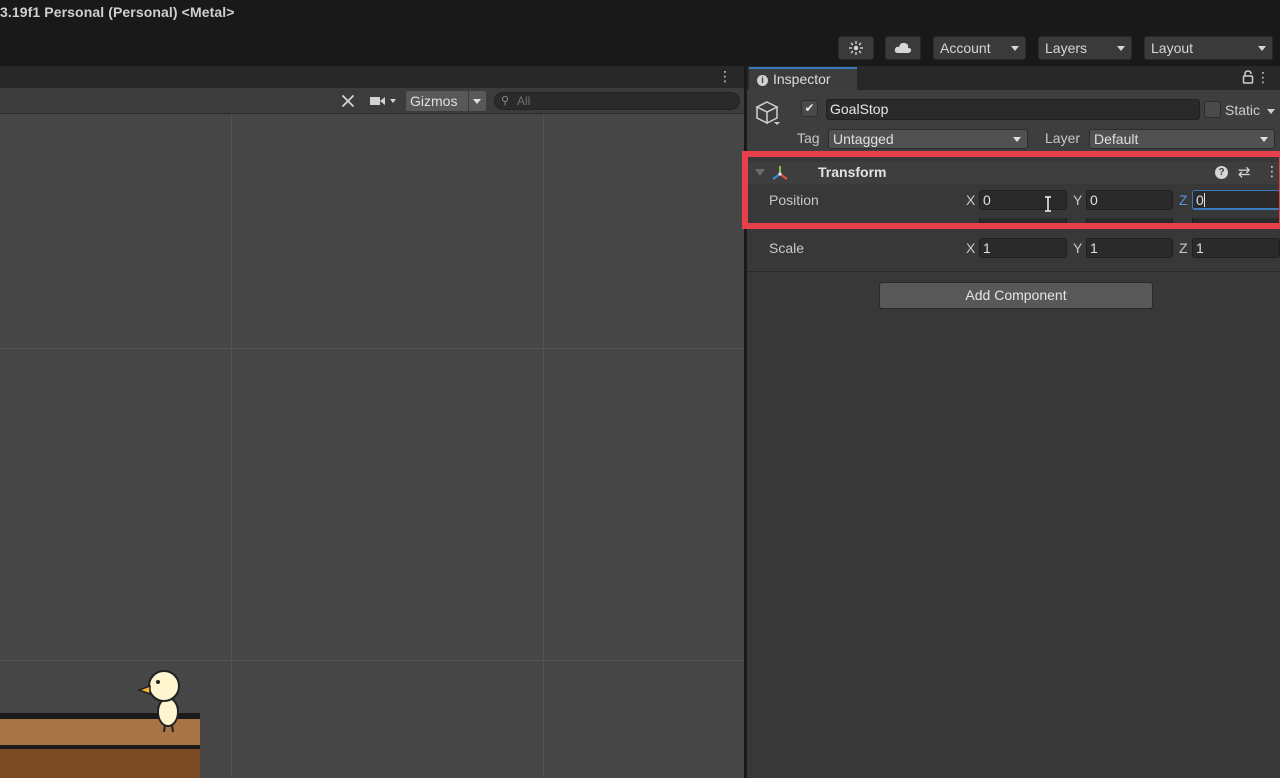  What do you see at coordinates (863, 139) in the screenshot?
I see `tag-value: Untagged` at bounding box center [863, 139].